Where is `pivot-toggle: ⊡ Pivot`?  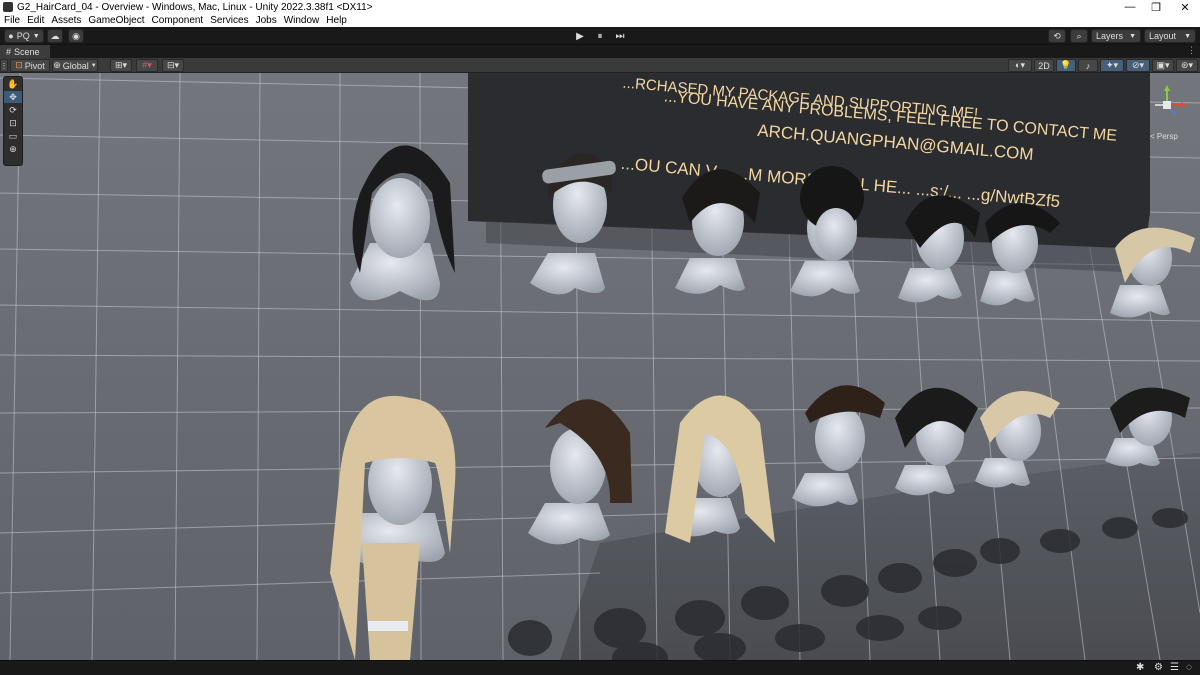
pivot-toggle: ⊡ Pivot is located at coordinates (30, 65).